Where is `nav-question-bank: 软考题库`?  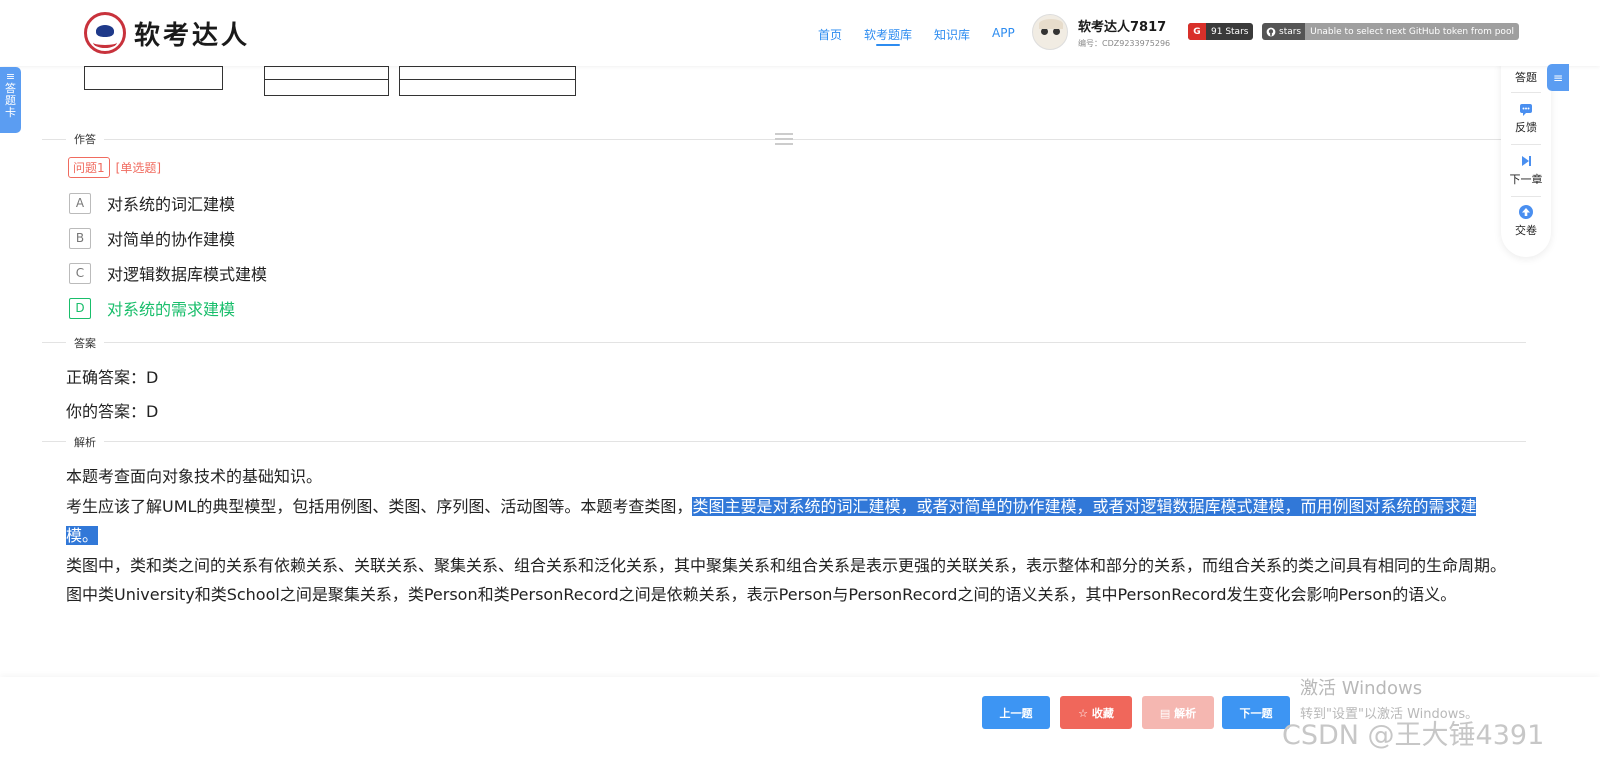 nav-question-bank: 软考题库 is located at coordinates (888, 36).